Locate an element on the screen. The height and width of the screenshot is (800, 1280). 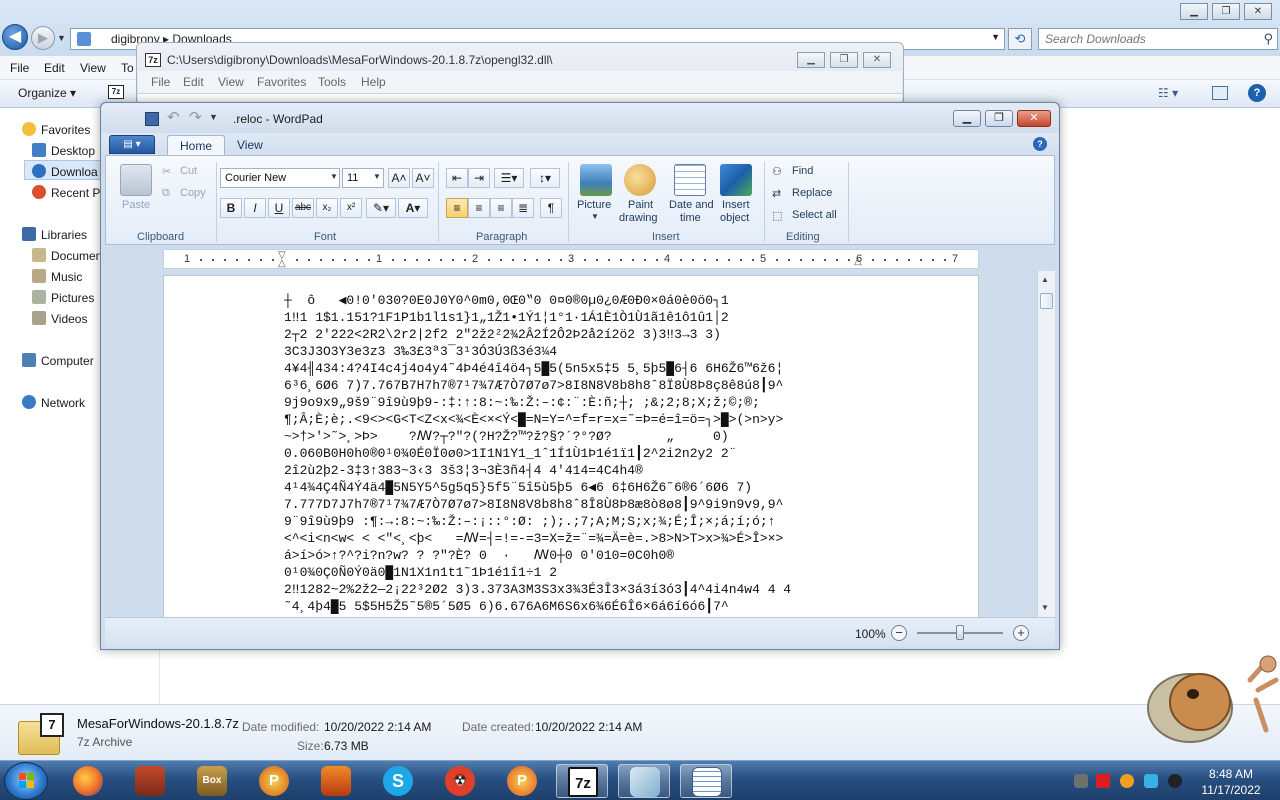
left-indent-marker: △ is located at coordinates (282, 263).